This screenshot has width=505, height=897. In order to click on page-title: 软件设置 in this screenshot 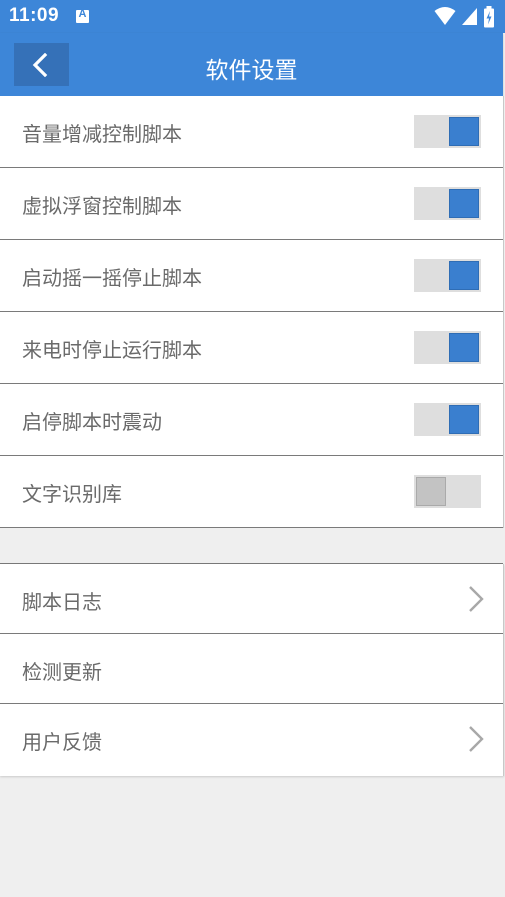, I will do `click(251, 71)`.